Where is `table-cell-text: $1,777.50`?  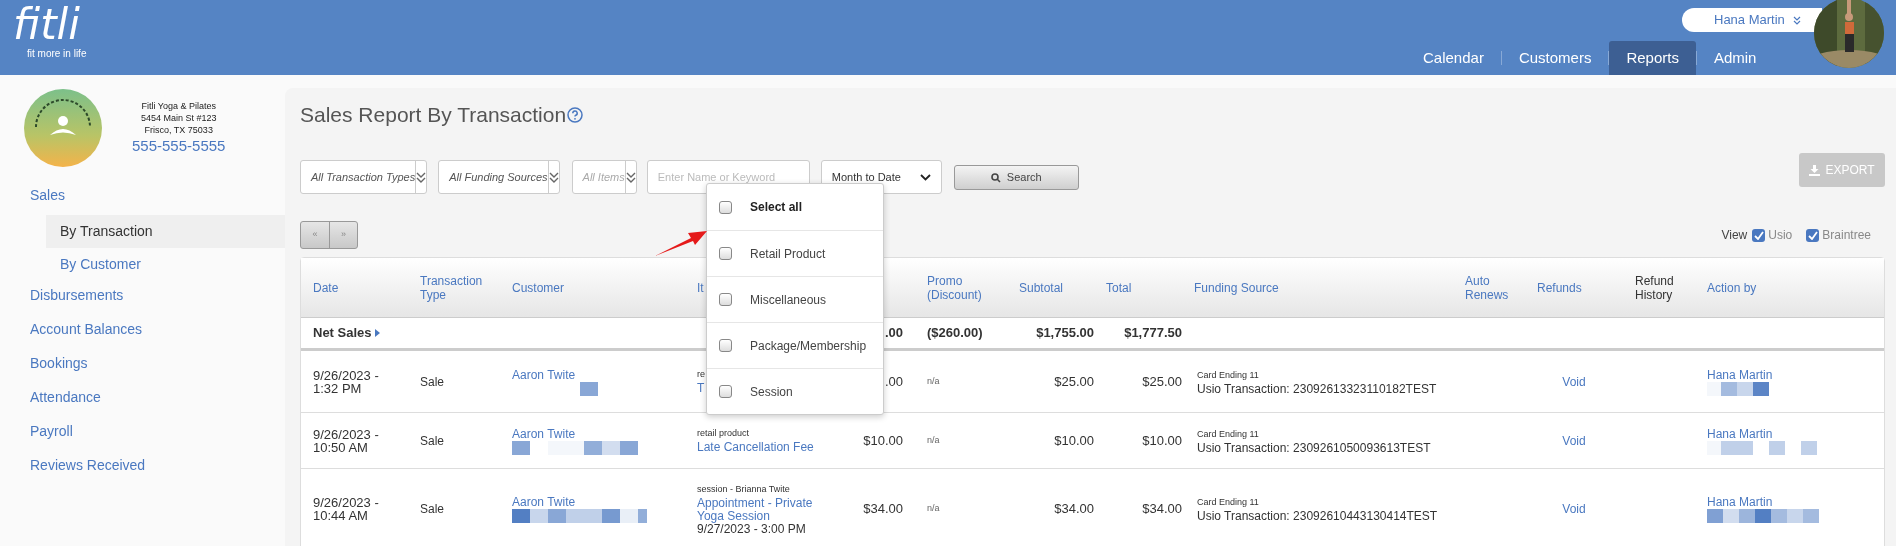
table-cell-text: $1,777.50 is located at coordinates (1152, 333).